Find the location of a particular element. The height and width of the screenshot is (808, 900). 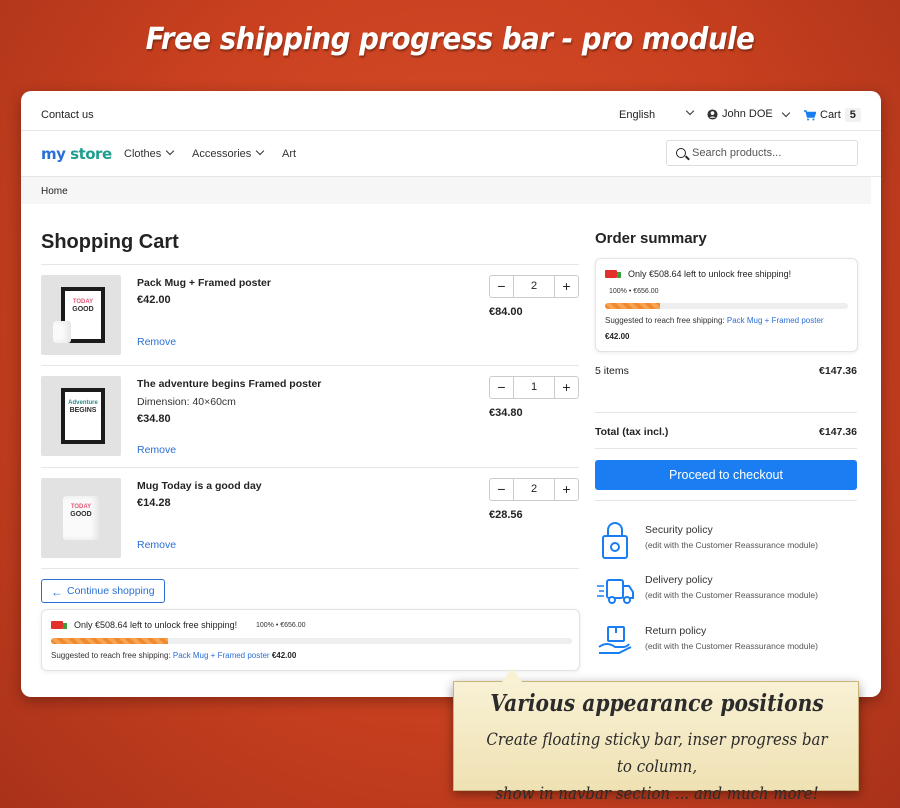

total-row: Total (tax incl.) €147.36 is located at coordinates (726, 432).